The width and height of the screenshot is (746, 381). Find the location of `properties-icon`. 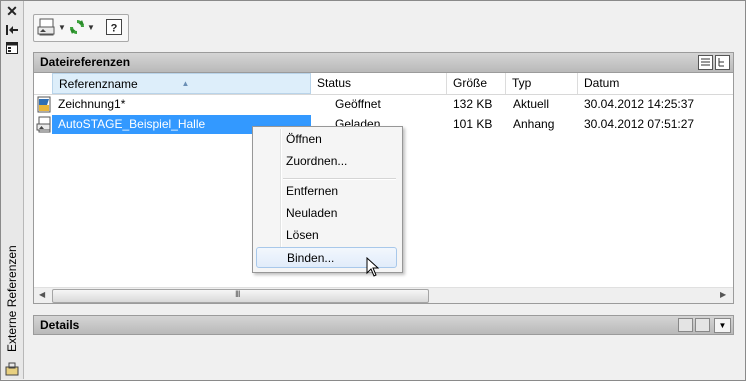

properties-icon is located at coordinates (12, 48).